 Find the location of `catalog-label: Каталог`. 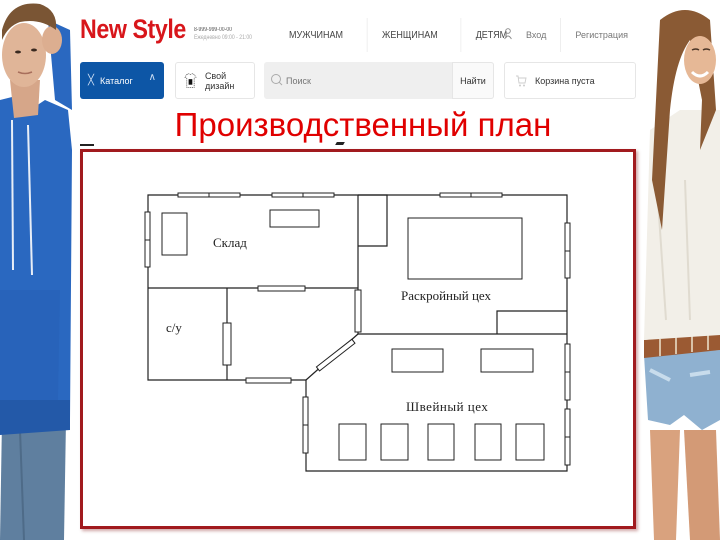

catalog-label: Каталог is located at coordinates (116, 80).